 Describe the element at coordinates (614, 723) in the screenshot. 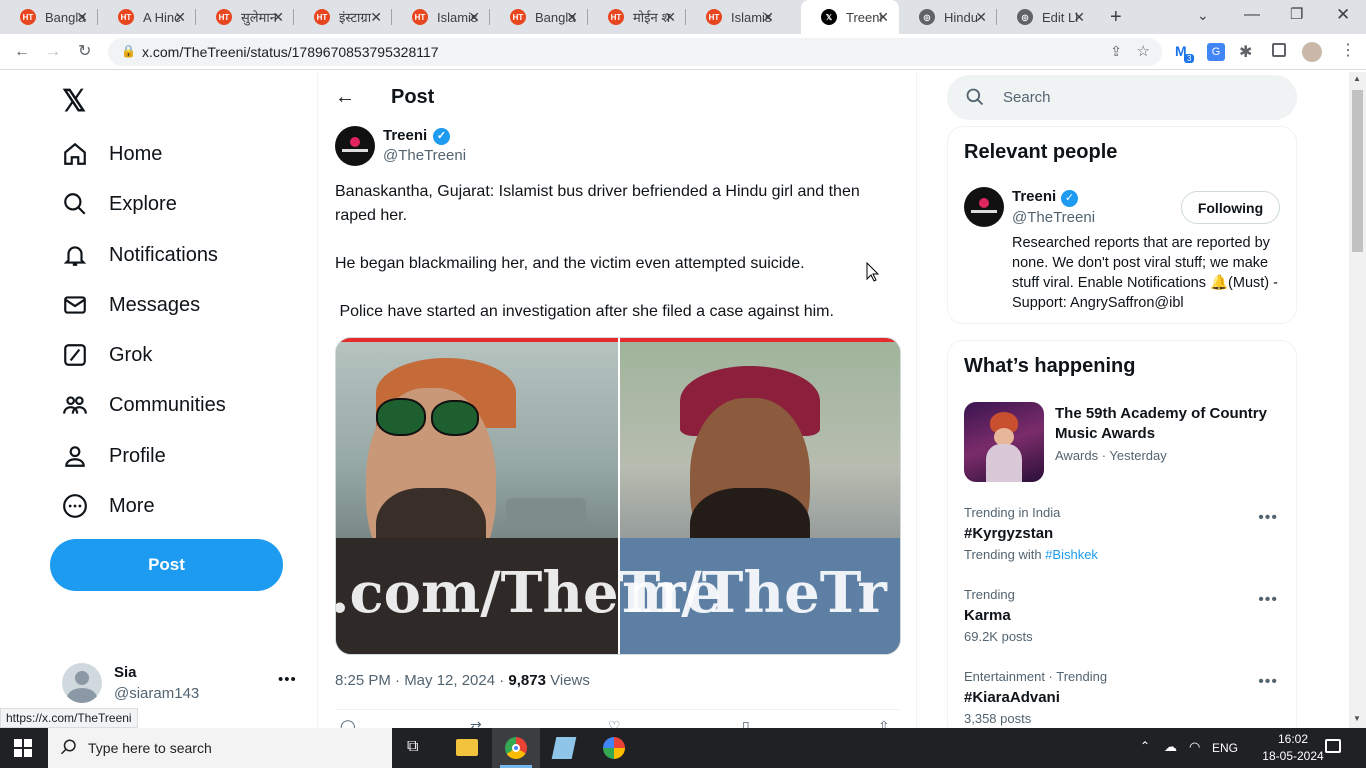

I see `like-icon: ♡` at that location.